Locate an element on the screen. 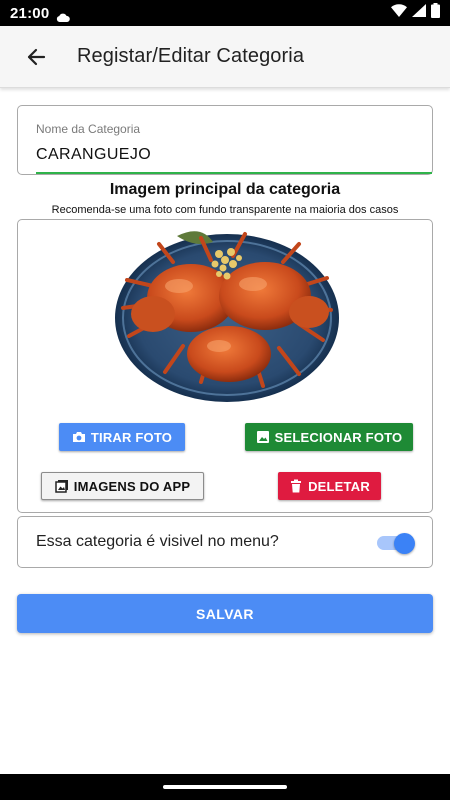  category-name-label: Nome da Categoria is located at coordinates (88, 129).